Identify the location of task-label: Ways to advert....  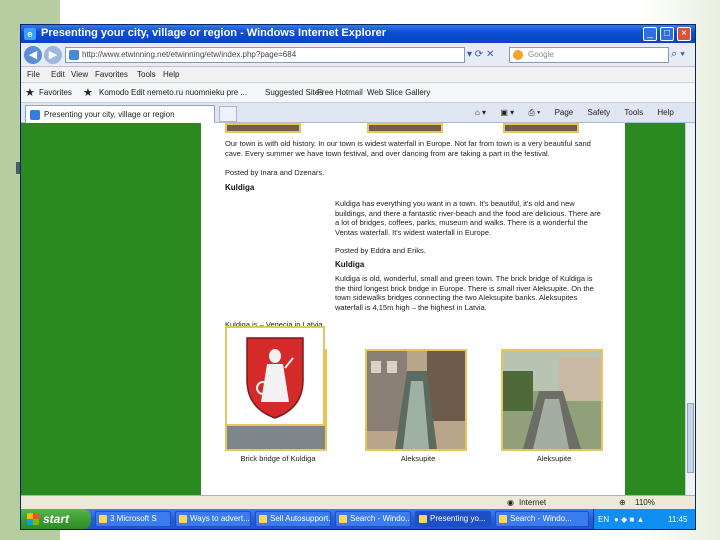
(220, 518).